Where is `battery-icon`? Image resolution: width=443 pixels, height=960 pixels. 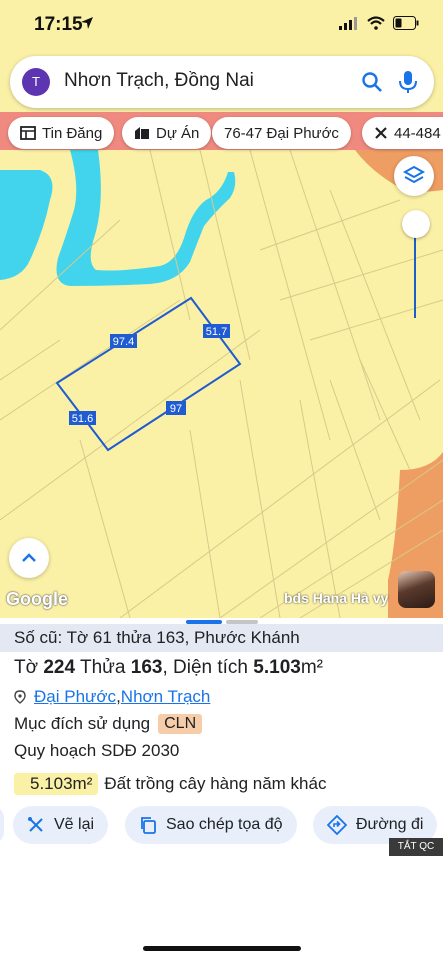 battery-icon is located at coordinates (406, 23).